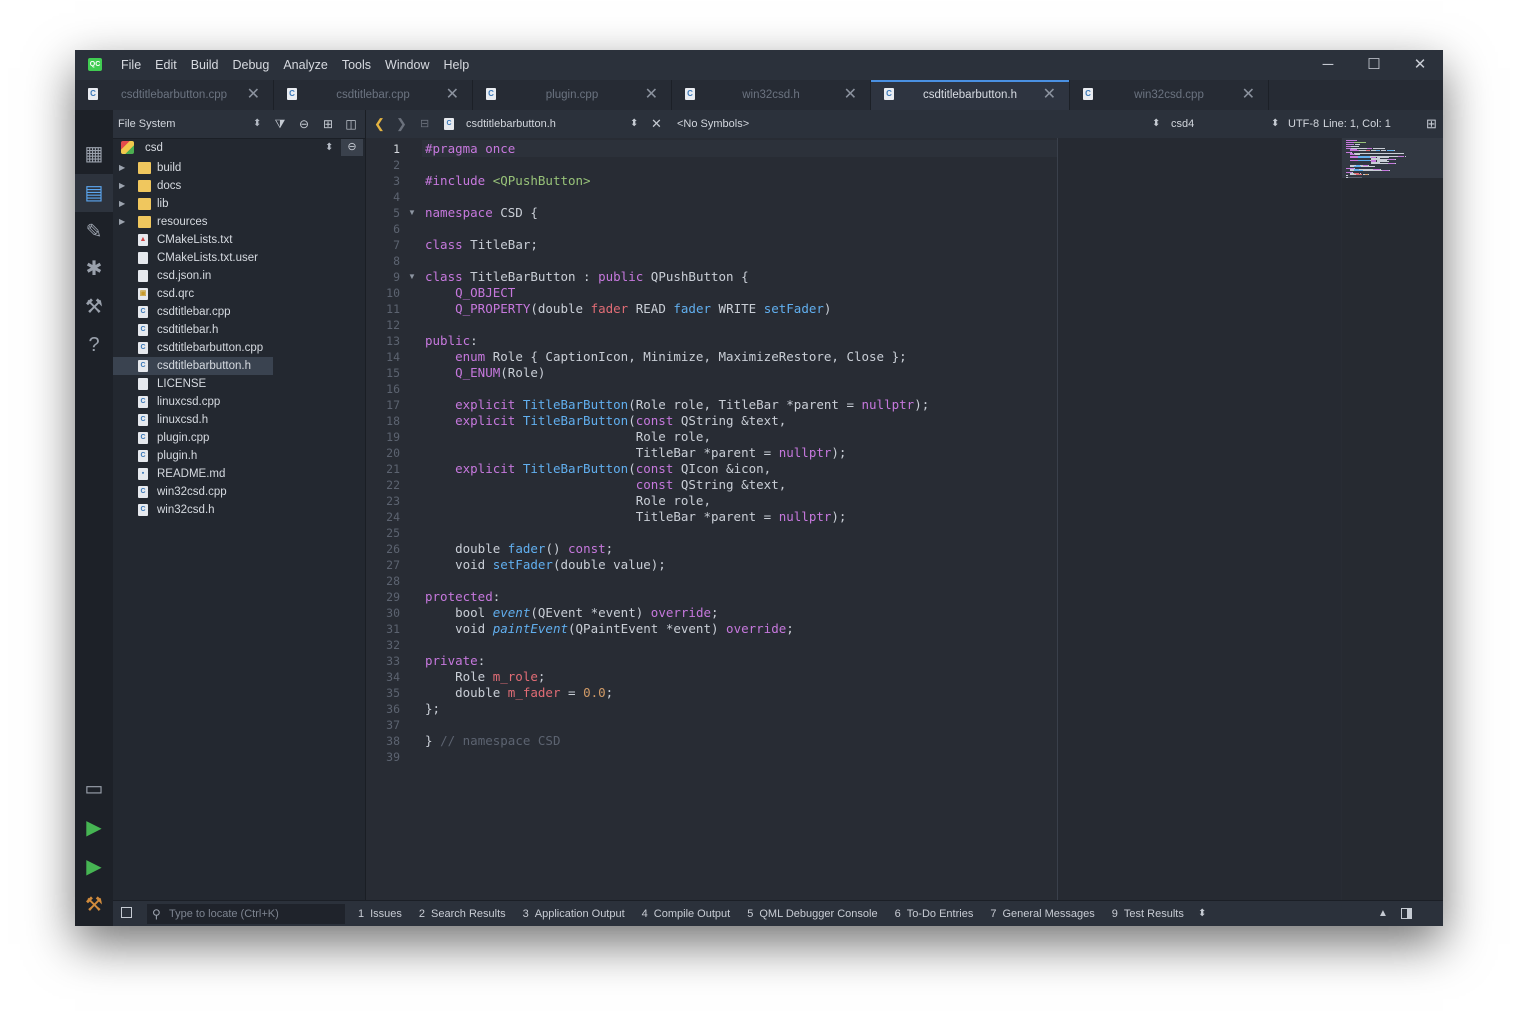  Describe the element at coordinates (94, 154) in the screenshot. I see `welcome-grid-icon: ▦` at that location.